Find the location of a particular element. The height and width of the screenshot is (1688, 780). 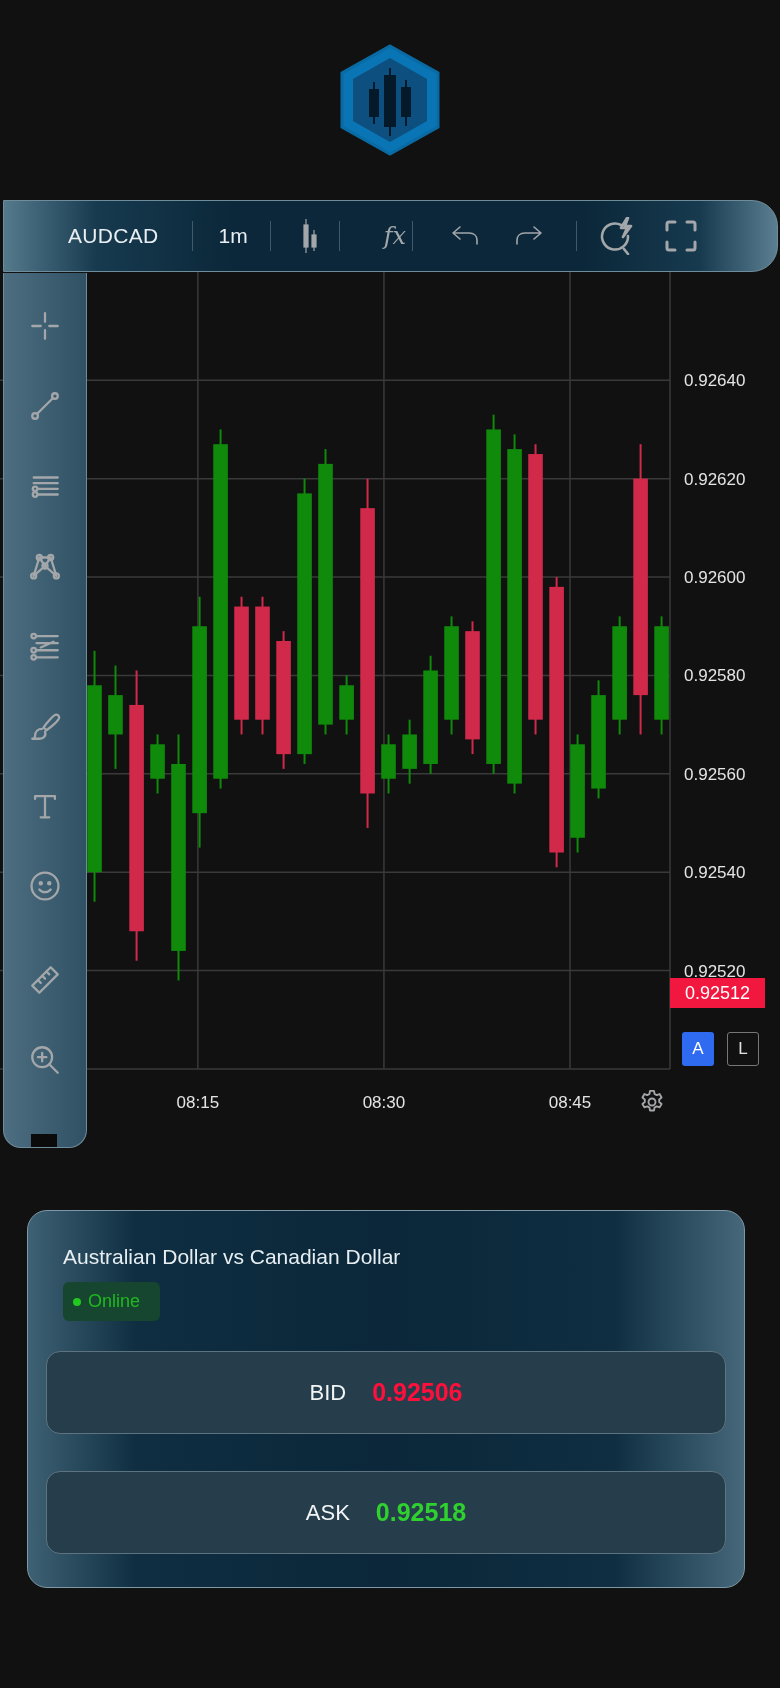

trend-line-icon is located at coordinates (45, 406).